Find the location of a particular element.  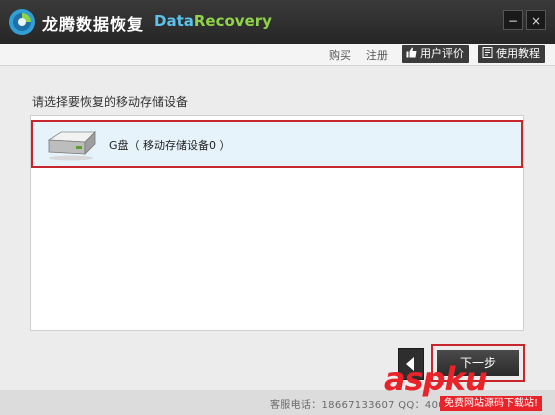

watermark-brand: aspku is located at coordinates (436, 379).